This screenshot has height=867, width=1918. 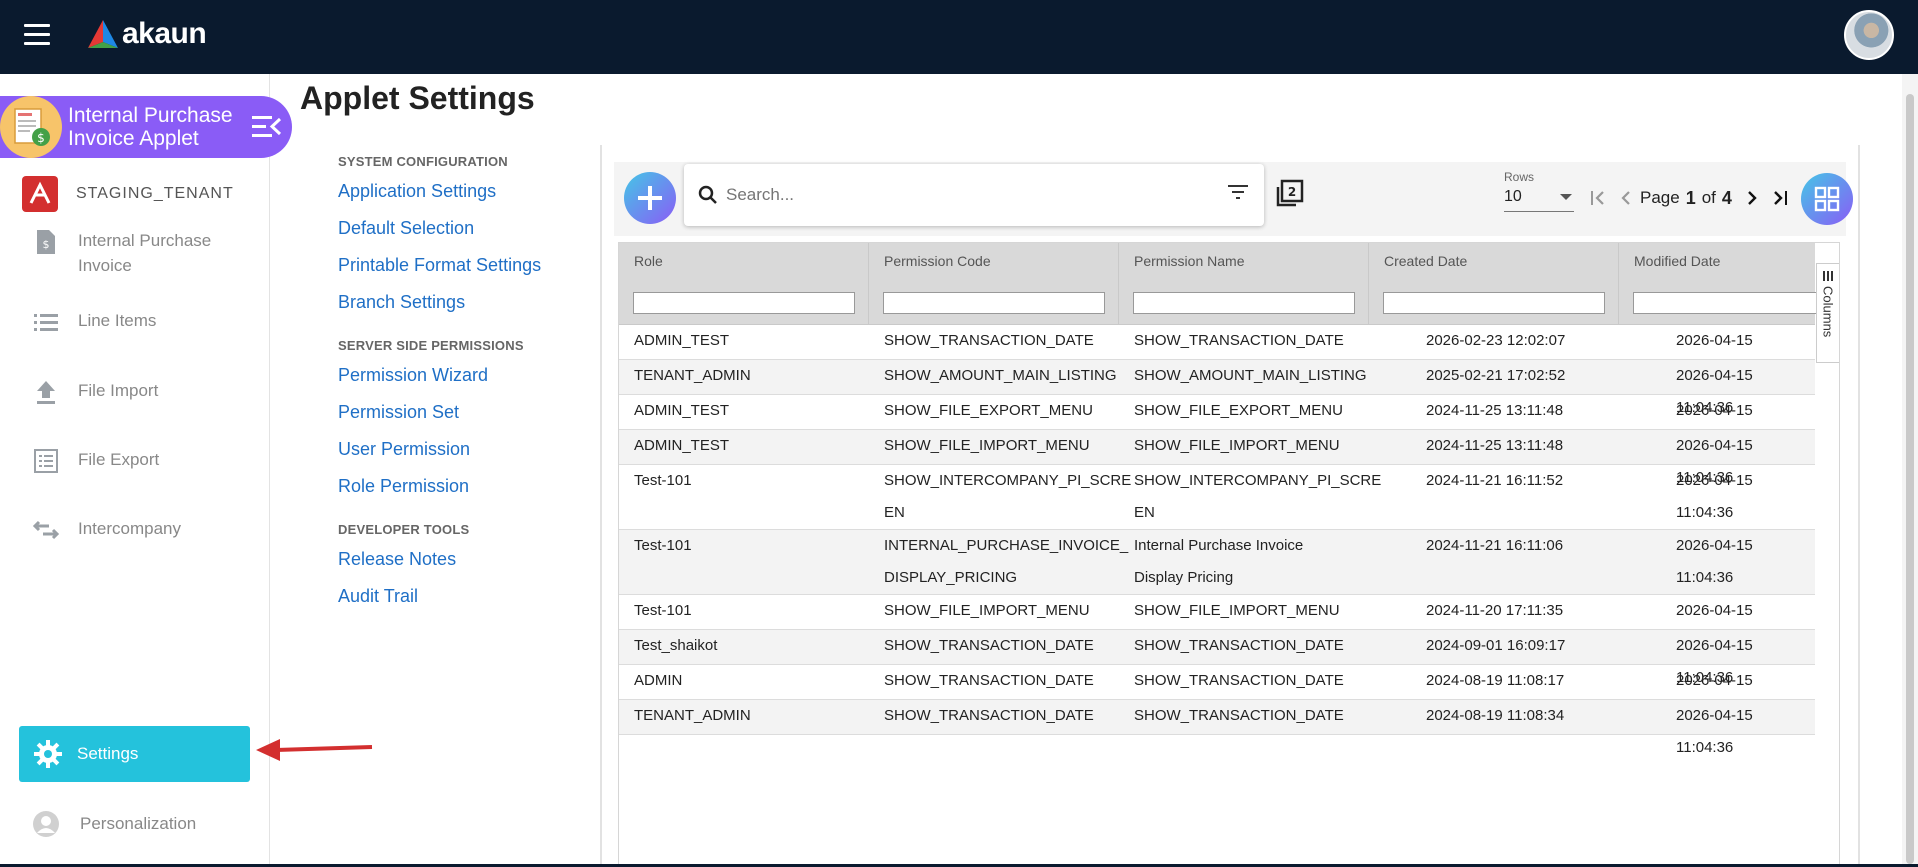 I want to click on link-application-settings: Application Settings, so click(x=468, y=191).